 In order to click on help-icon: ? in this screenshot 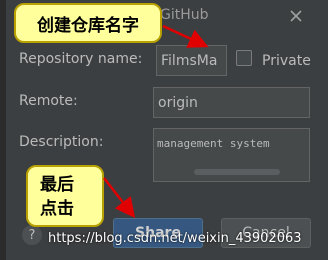, I will do `click(32, 235)`.